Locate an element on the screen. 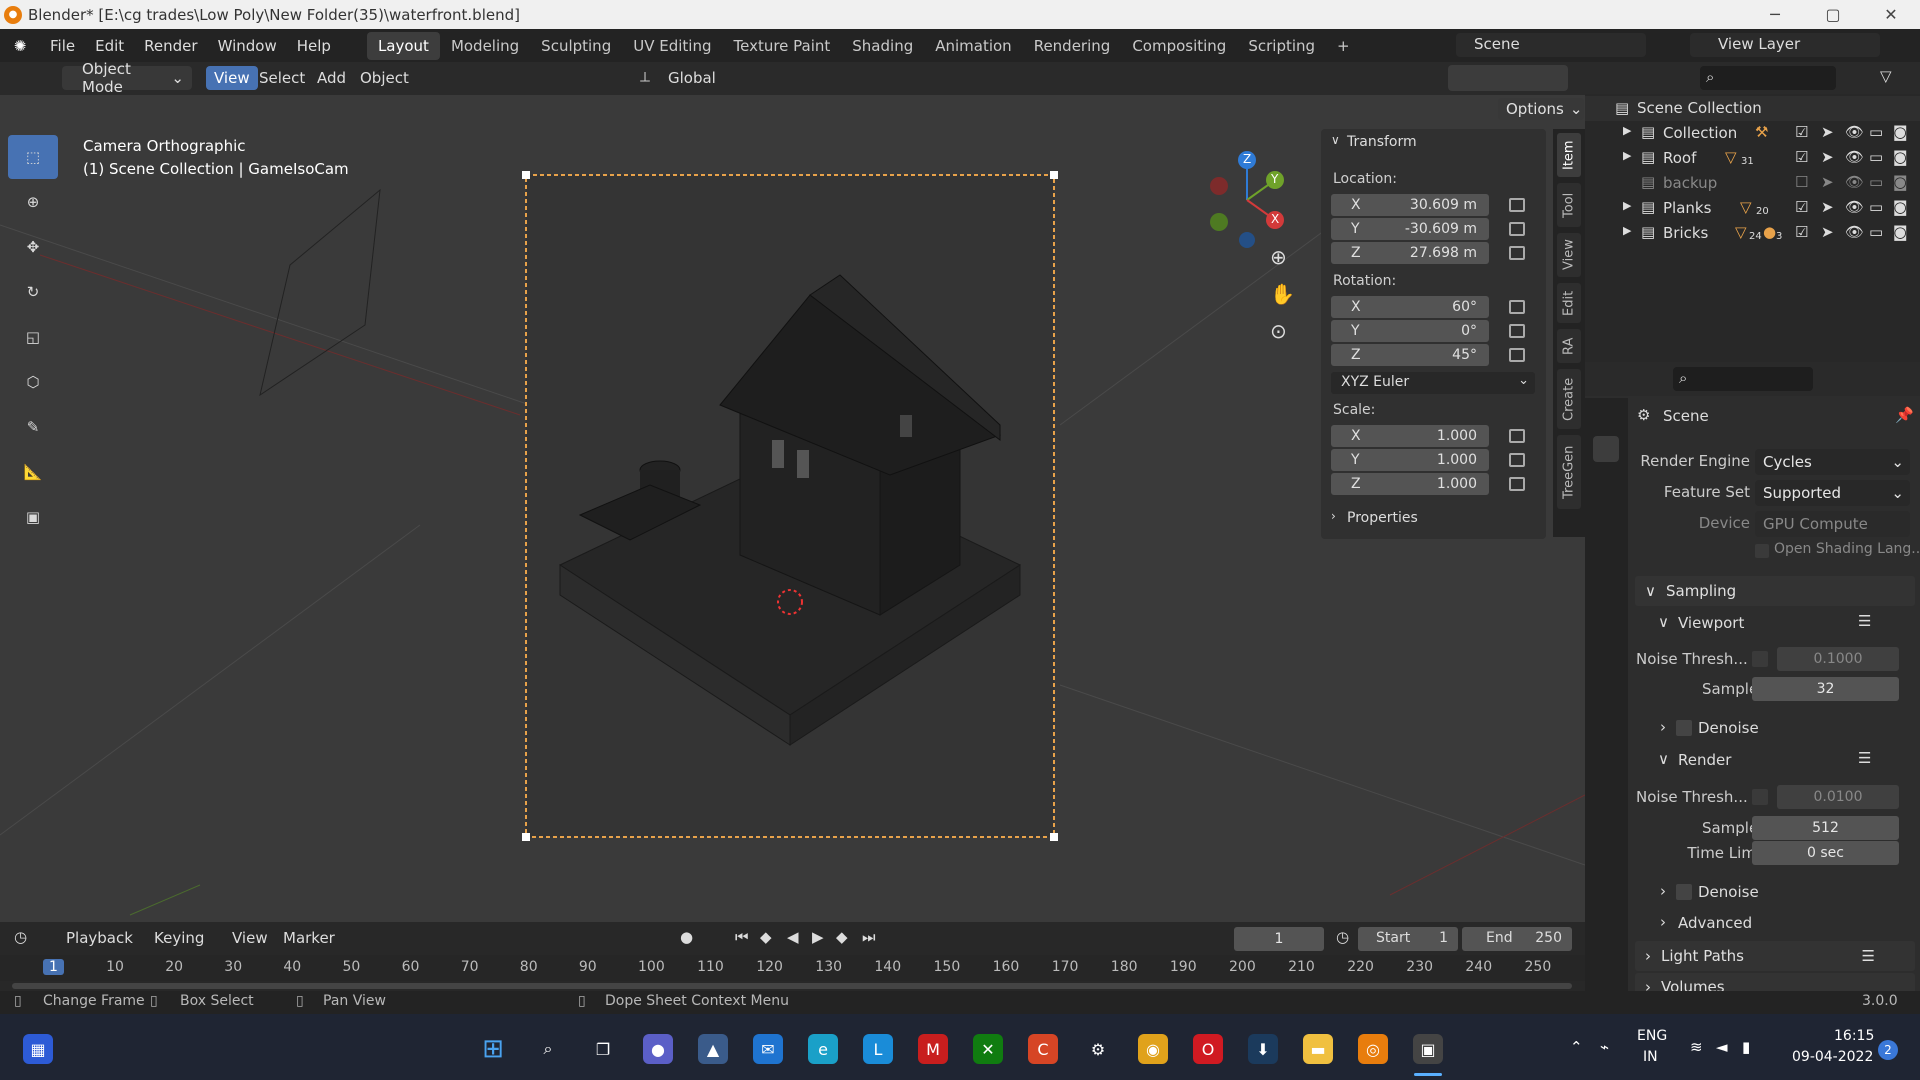  outliner-item: ▶ ▤ Bricks ▽ 24 ● 3 ☑ ➤ 👁 ▭ ◙ is located at coordinates (1752, 233).